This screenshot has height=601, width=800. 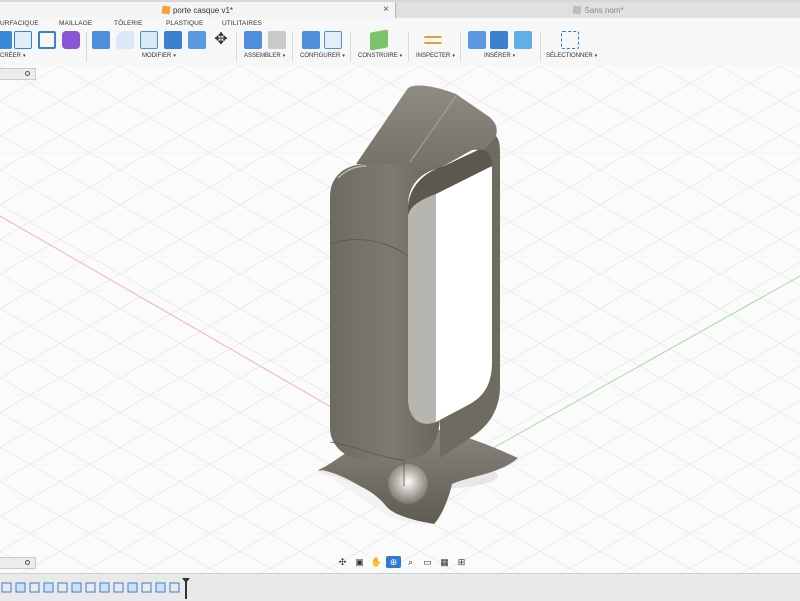 I want to click on document-tab-inactive: Sans nom*, so click(x=598, y=10).